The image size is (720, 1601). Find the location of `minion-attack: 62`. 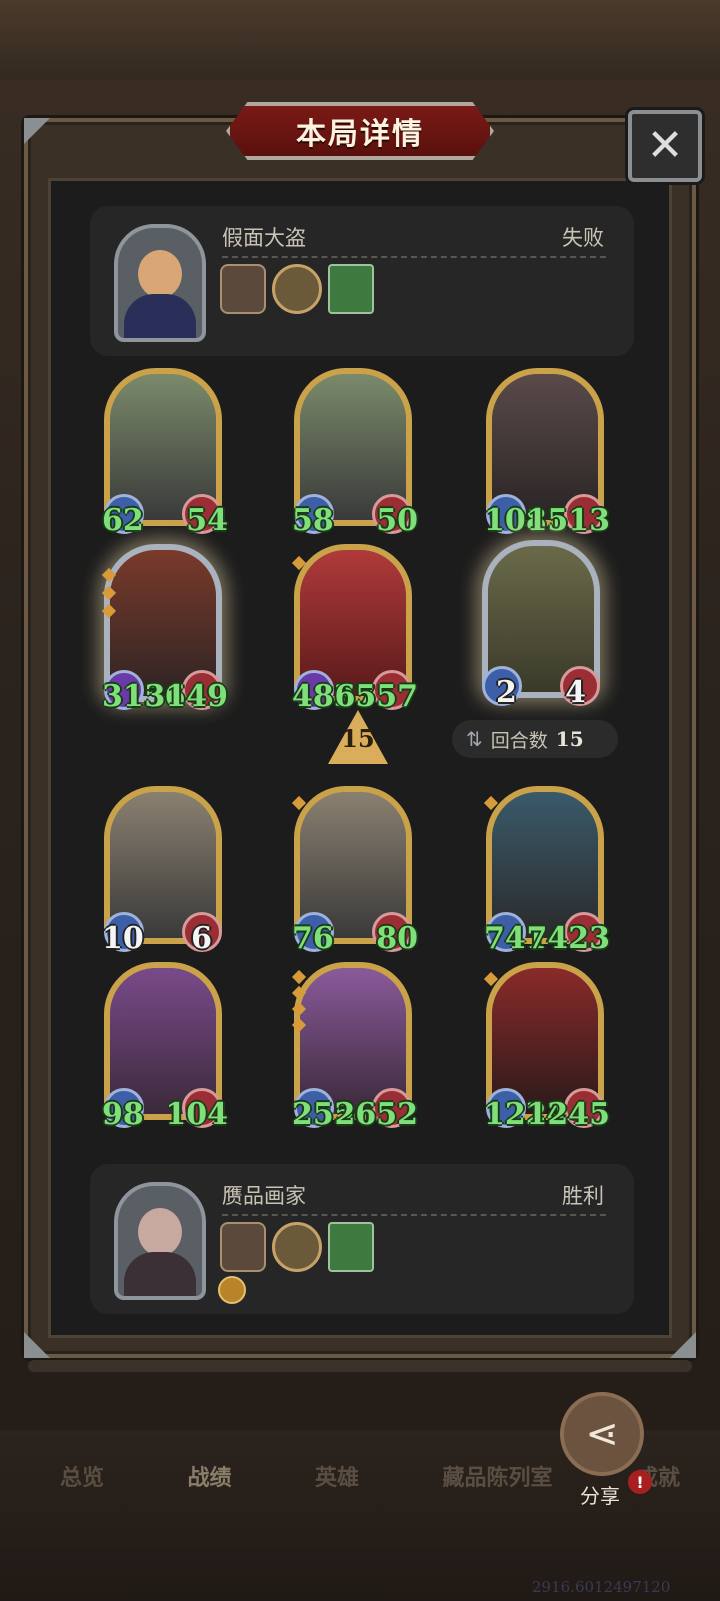

minion-attack: 62 is located at coordinates (123, 520).